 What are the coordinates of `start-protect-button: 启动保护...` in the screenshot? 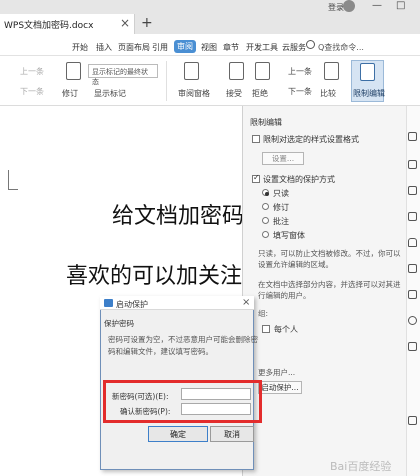 It's located at (280, 387).